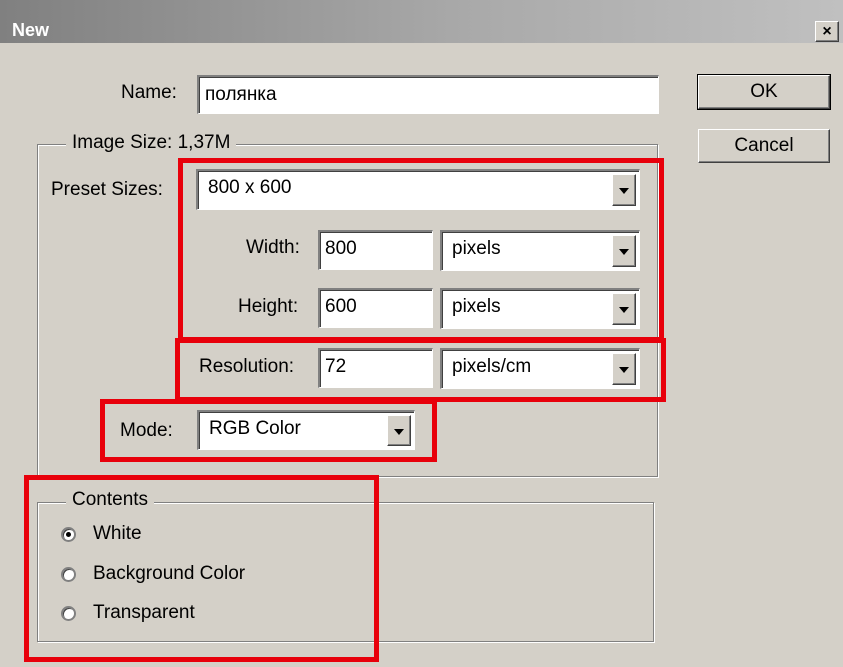 This screenshot has height=667, width=843. I want to click on background-color-option-label: Background Color, so click(169, 574).